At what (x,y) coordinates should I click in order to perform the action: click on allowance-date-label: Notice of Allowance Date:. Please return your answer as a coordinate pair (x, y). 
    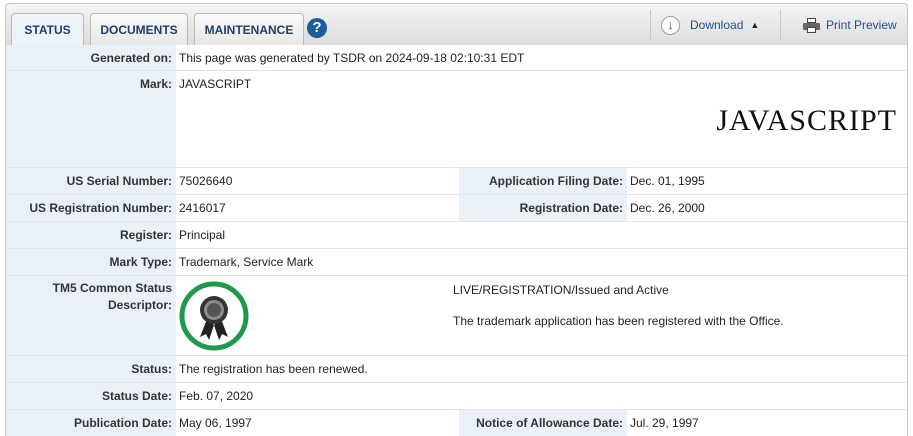
    Looking at the image, I should click on (543, 423).